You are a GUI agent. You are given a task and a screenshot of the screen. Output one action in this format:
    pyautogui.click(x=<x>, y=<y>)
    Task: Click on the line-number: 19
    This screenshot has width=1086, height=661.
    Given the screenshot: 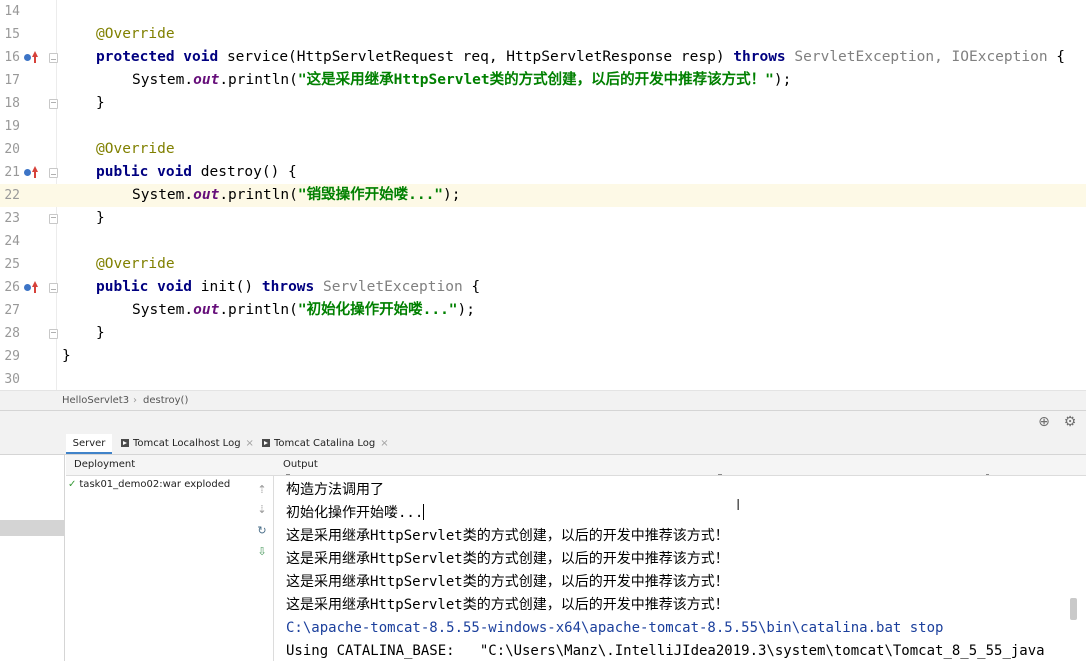 What is the action you would take?
    pyautogui.click(x=12, y=126)
    